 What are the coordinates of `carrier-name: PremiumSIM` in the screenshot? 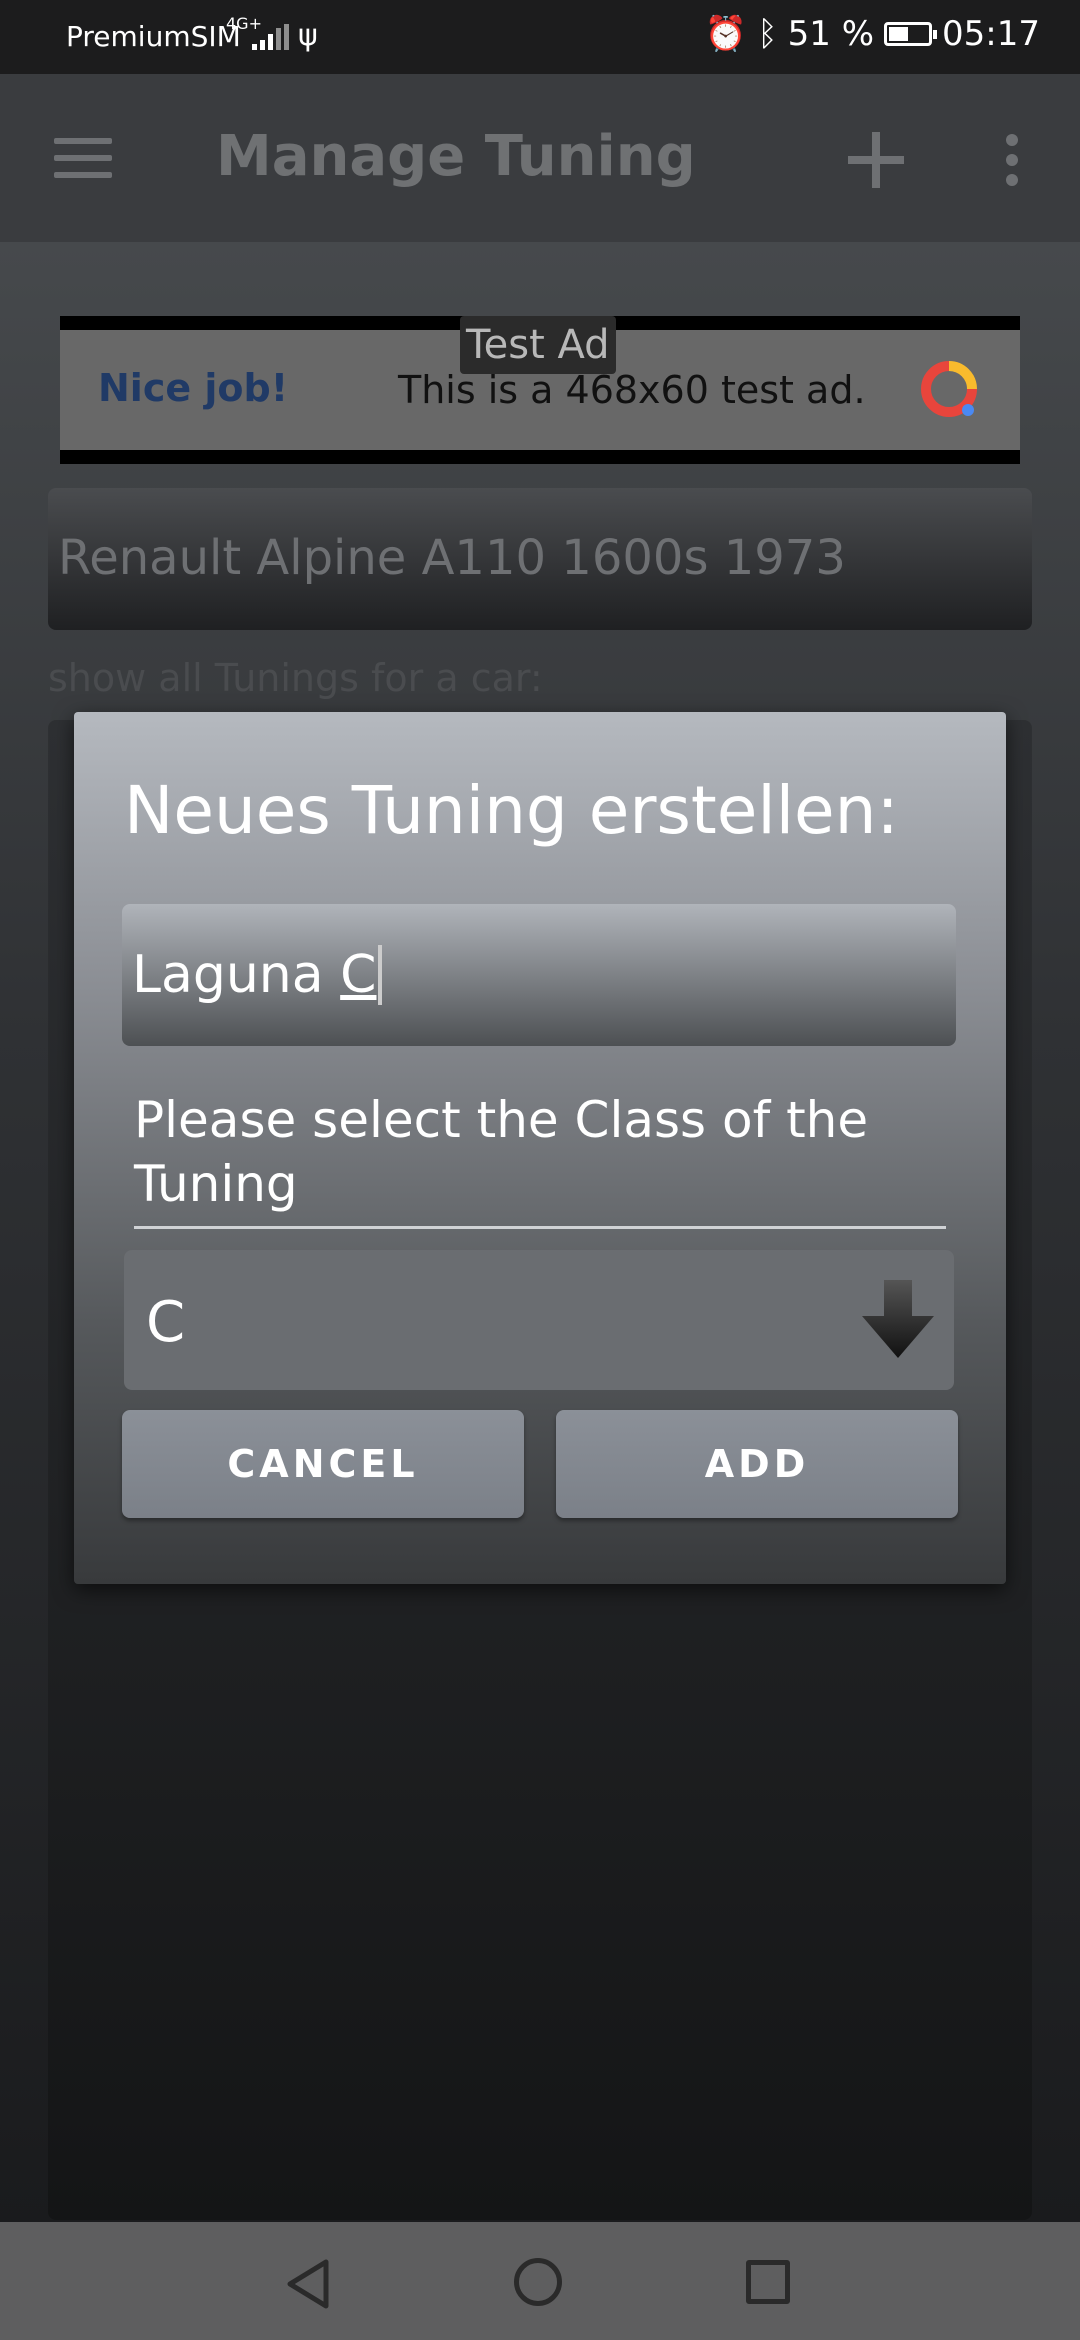 It's located at (153, 36).